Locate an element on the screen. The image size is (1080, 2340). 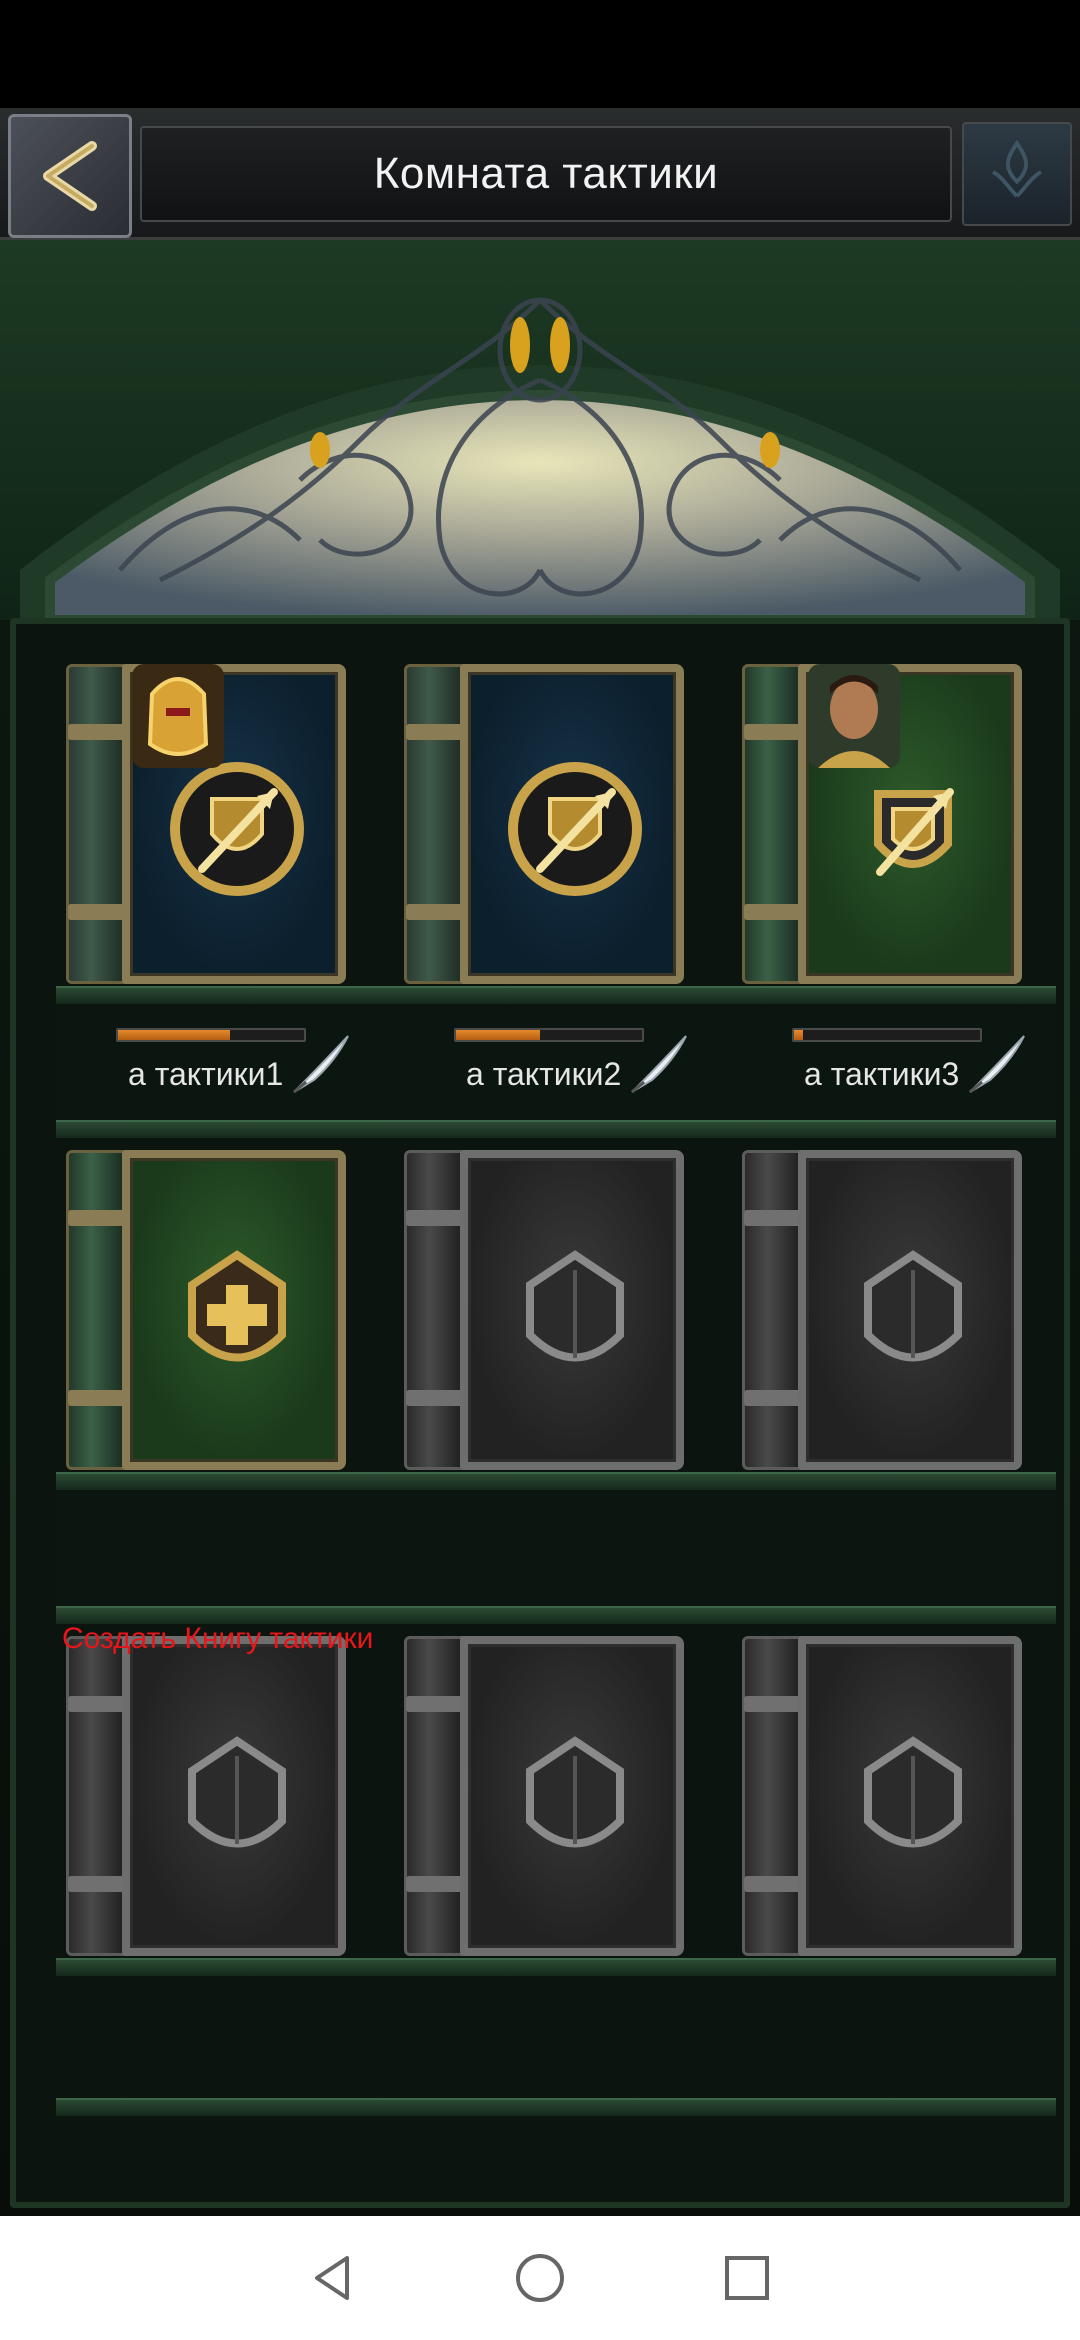
book-label-2: а тактики2 is located at coordinates (574, 1068).